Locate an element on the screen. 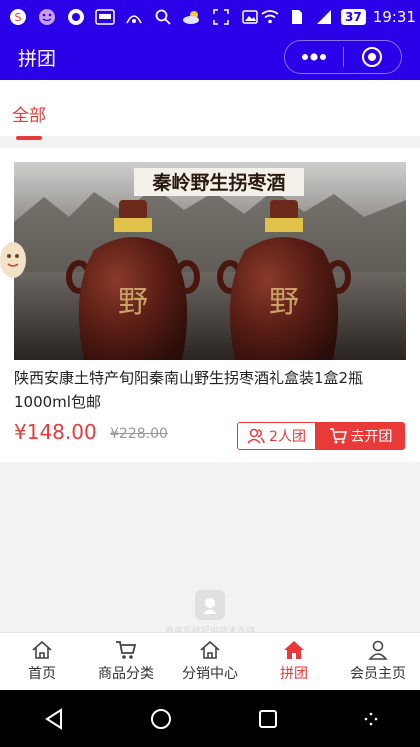 Image resolution: width=420 pixels, height=747 pixels. home-circle-icon is located at coordinates (161, 719).